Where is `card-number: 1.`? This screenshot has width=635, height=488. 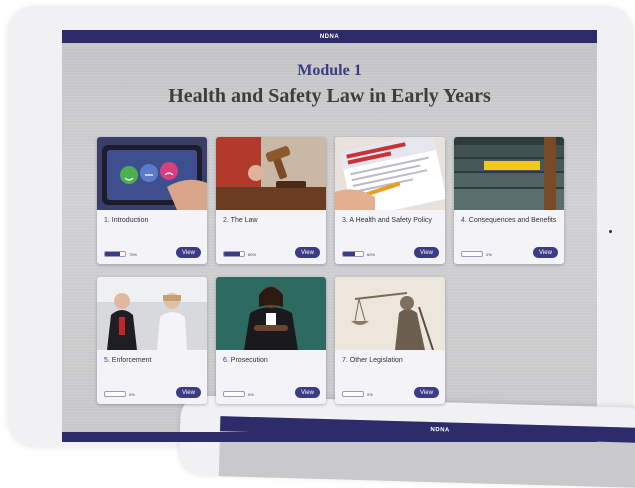
card-number: 1. is located at coordinates (107, 220).